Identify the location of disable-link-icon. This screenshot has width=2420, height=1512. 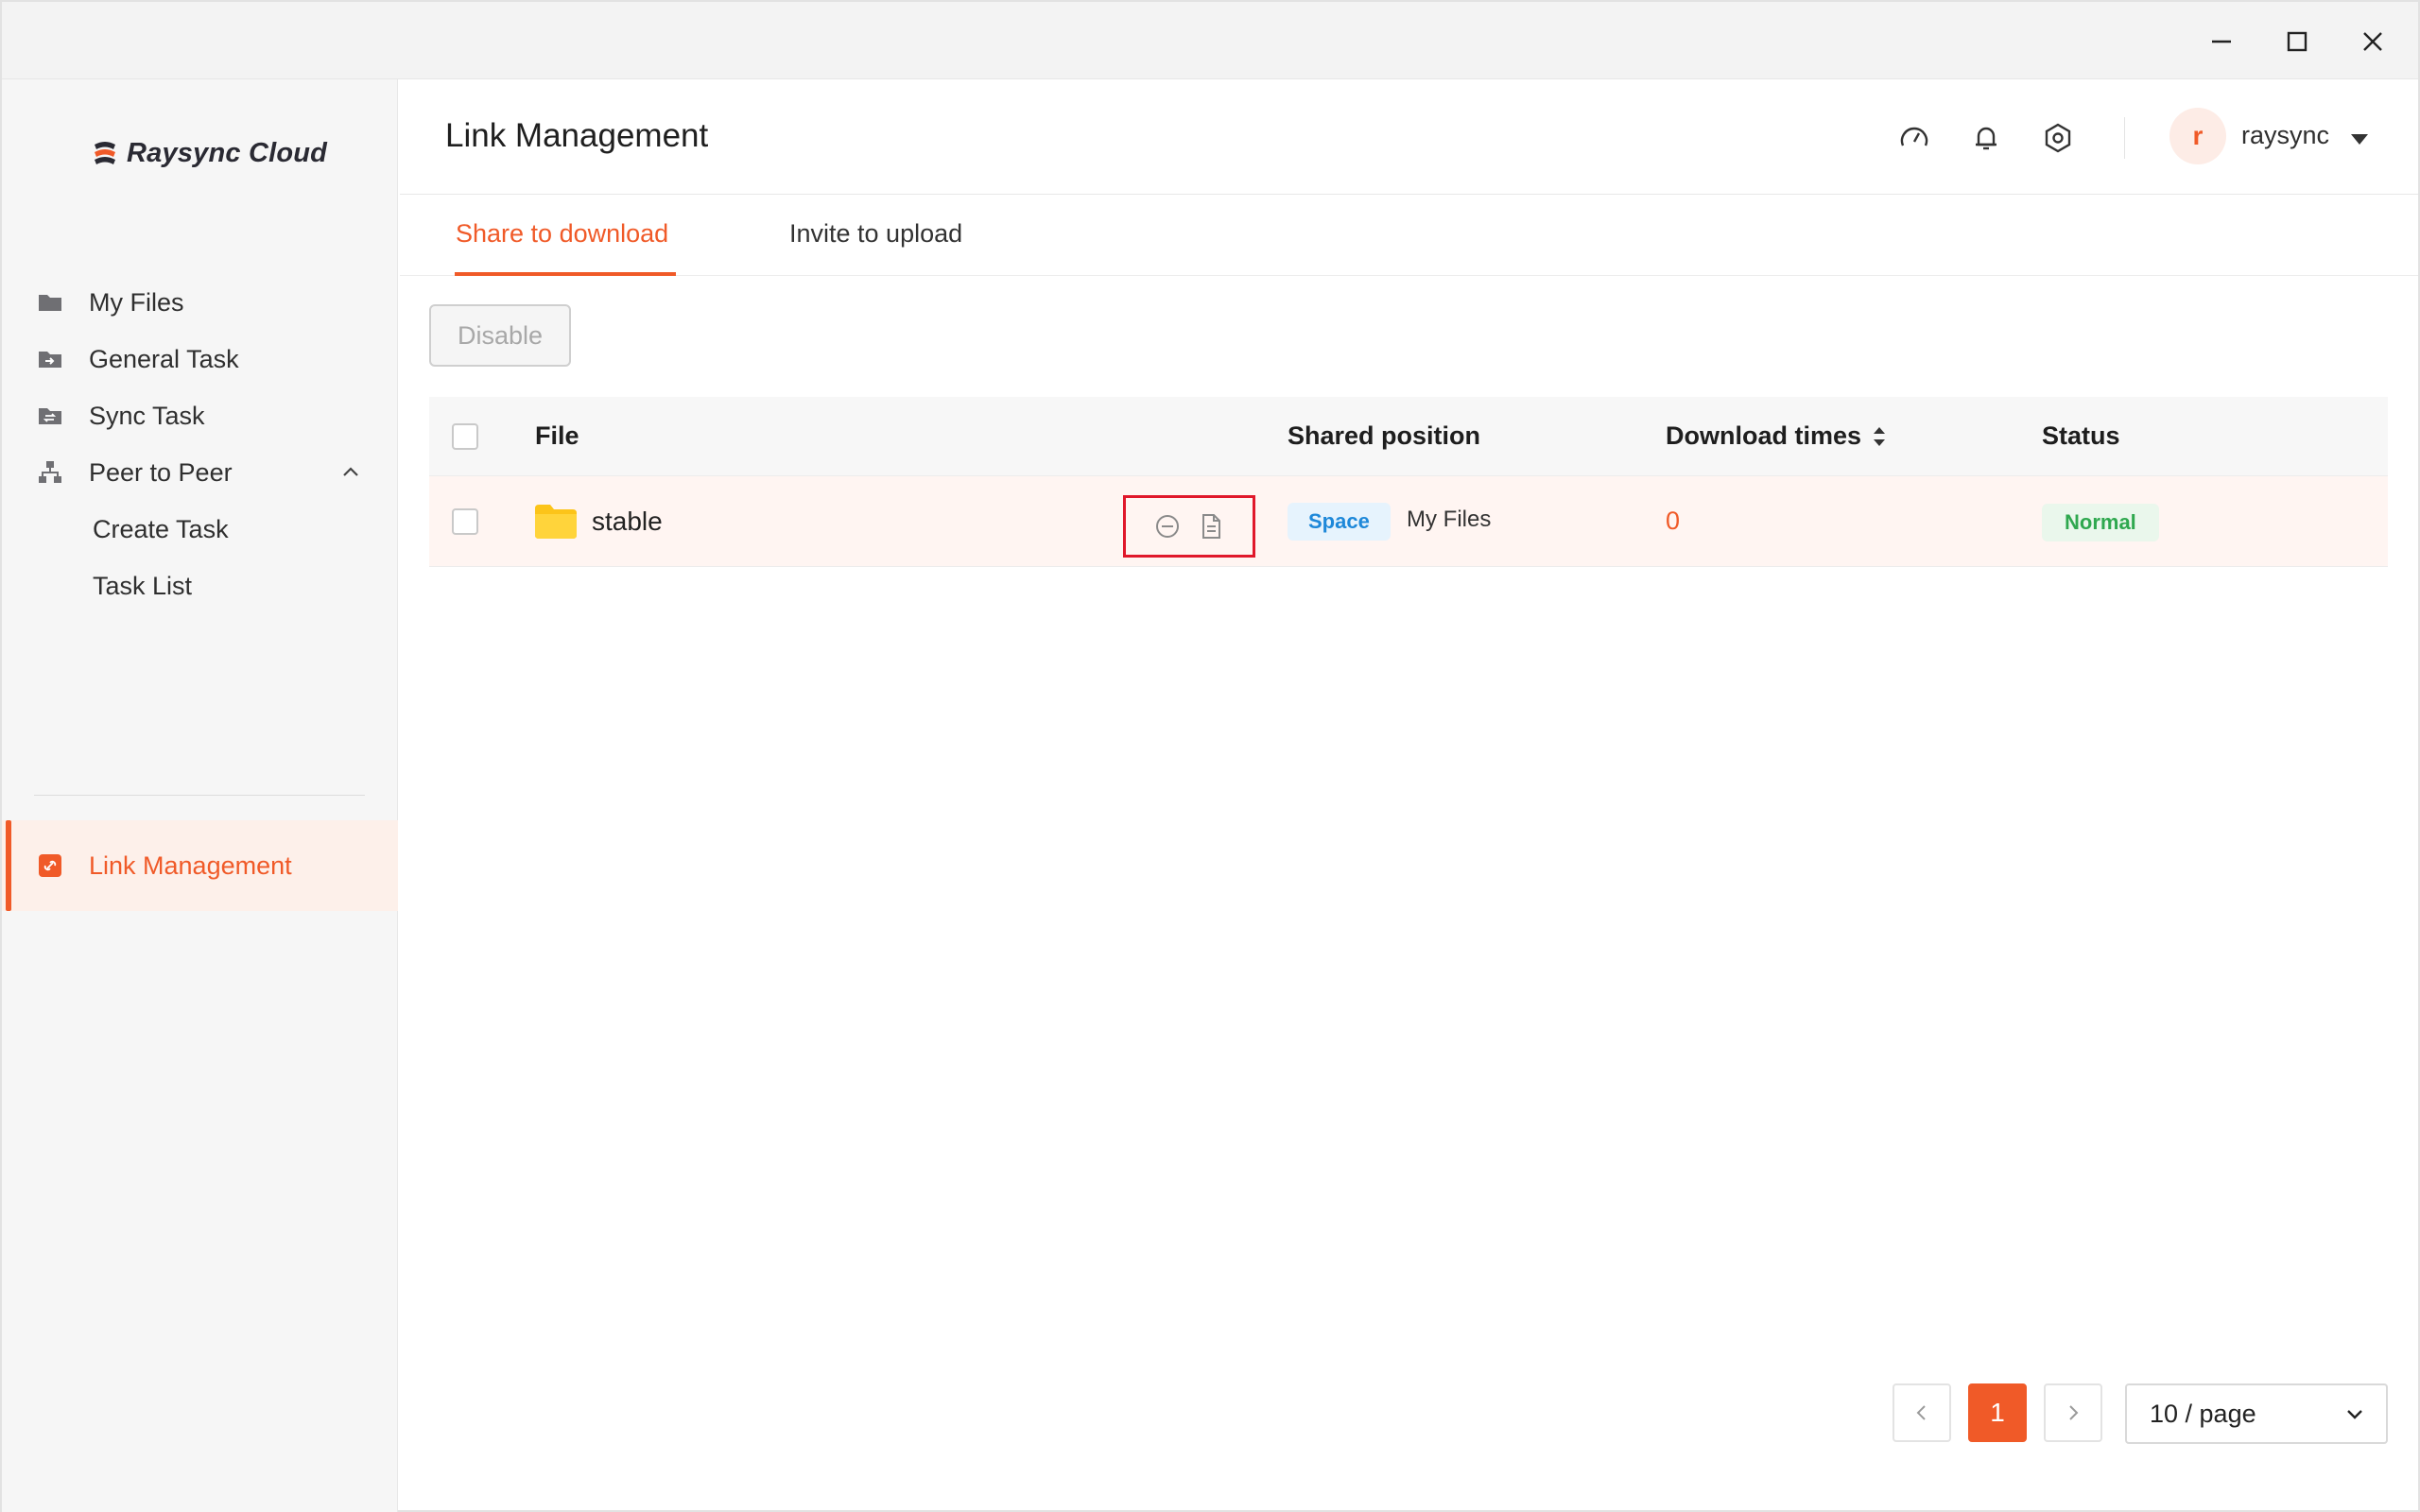
(1167, 526).